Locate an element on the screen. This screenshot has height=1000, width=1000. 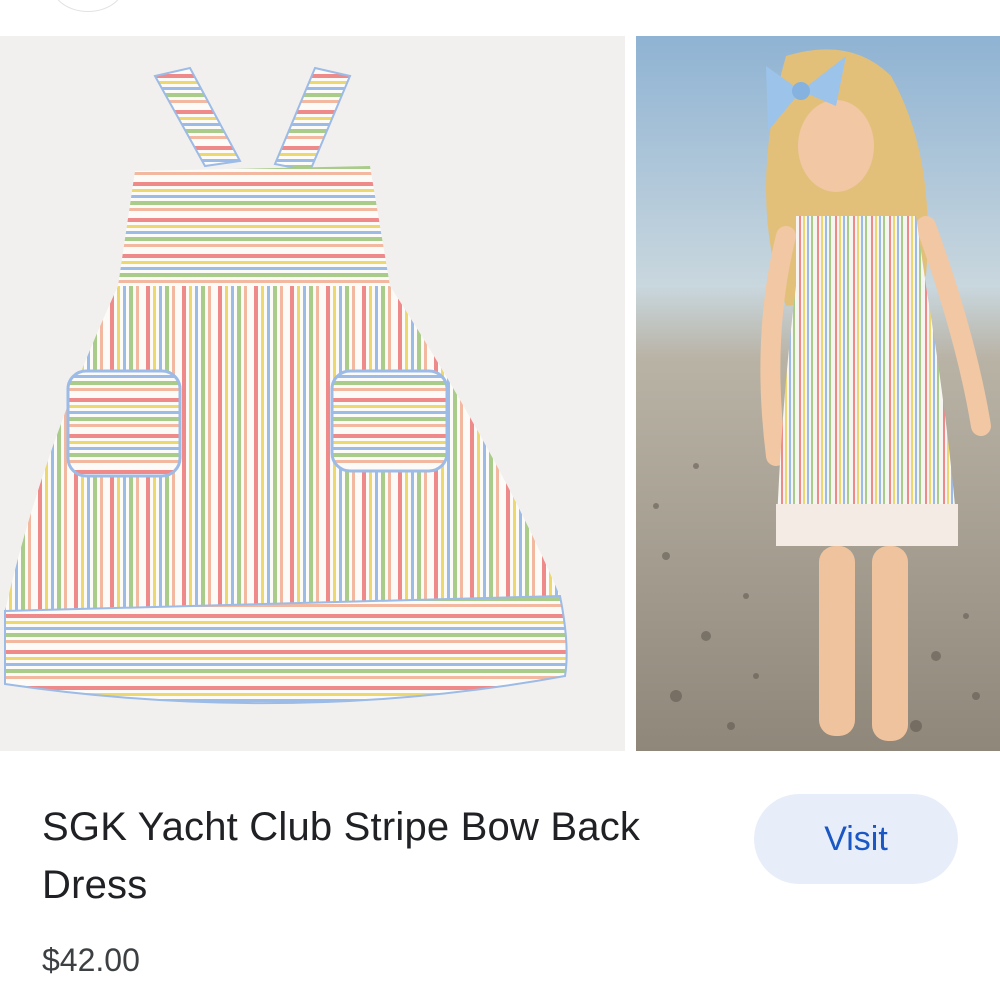
product-title: SGK Yacht Club Stripe Bow Back Dress is located at coordinates (341, 856).